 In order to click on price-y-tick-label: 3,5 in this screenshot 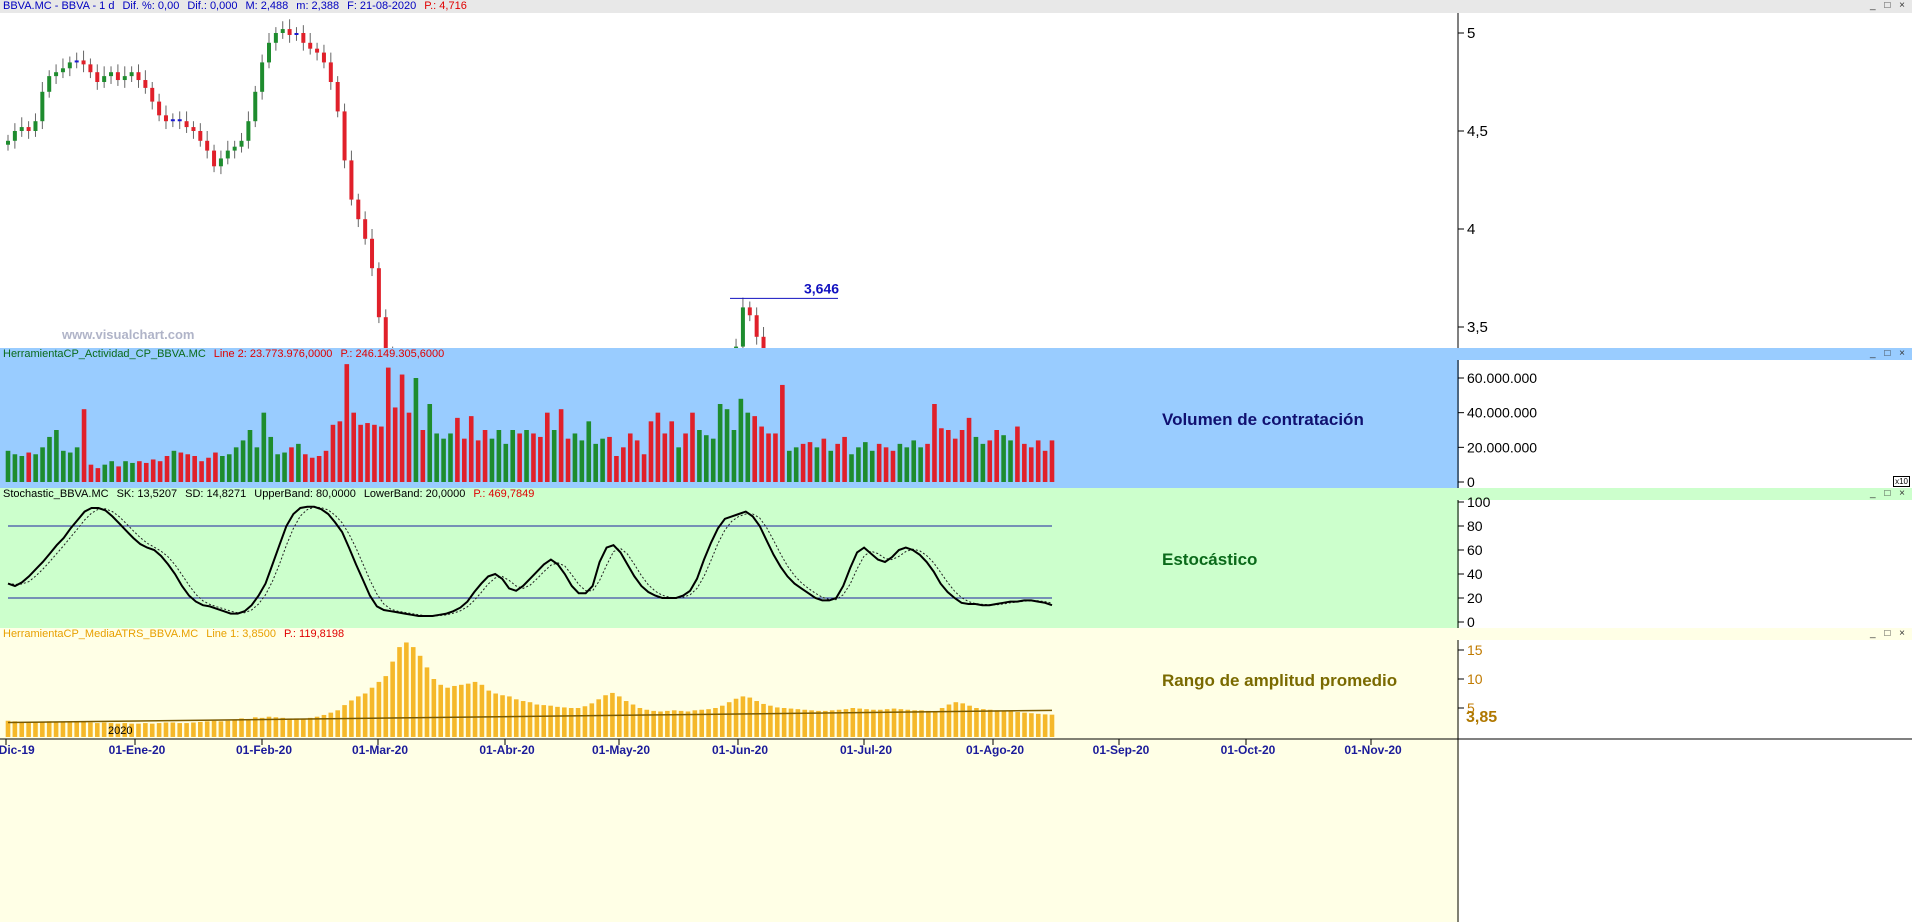, I will do `click(1477, 327)`.